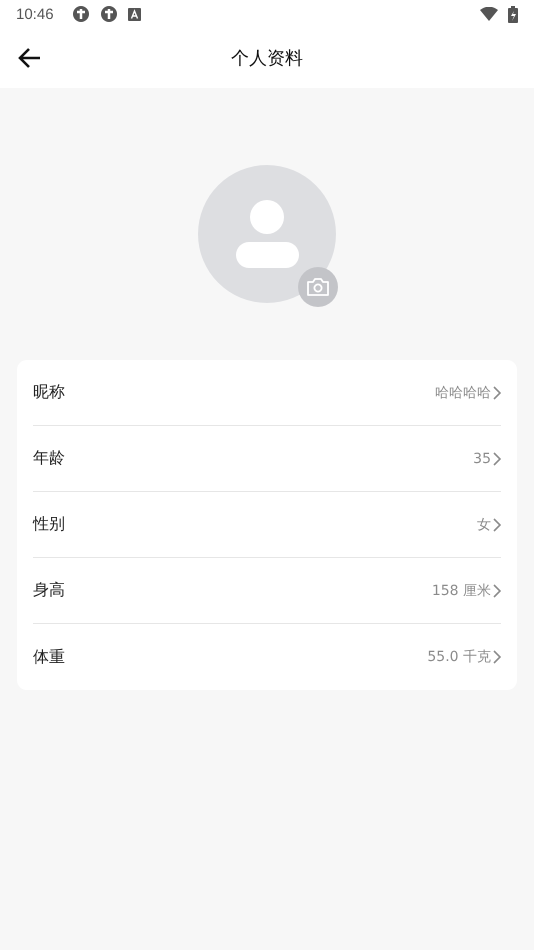 The image size is (534, 950). Describe the element at coordinates (489, 14) in the screenshot. I see `wifi-icon` at that location.